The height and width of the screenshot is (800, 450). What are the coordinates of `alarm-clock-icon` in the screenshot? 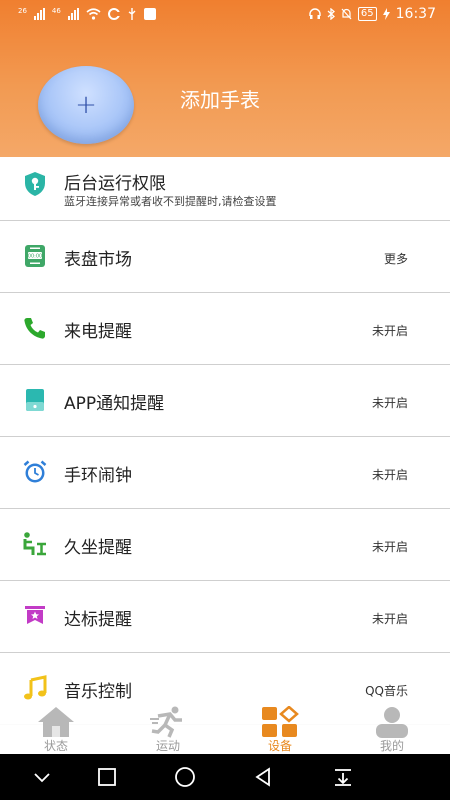 It's located at (35, 471).